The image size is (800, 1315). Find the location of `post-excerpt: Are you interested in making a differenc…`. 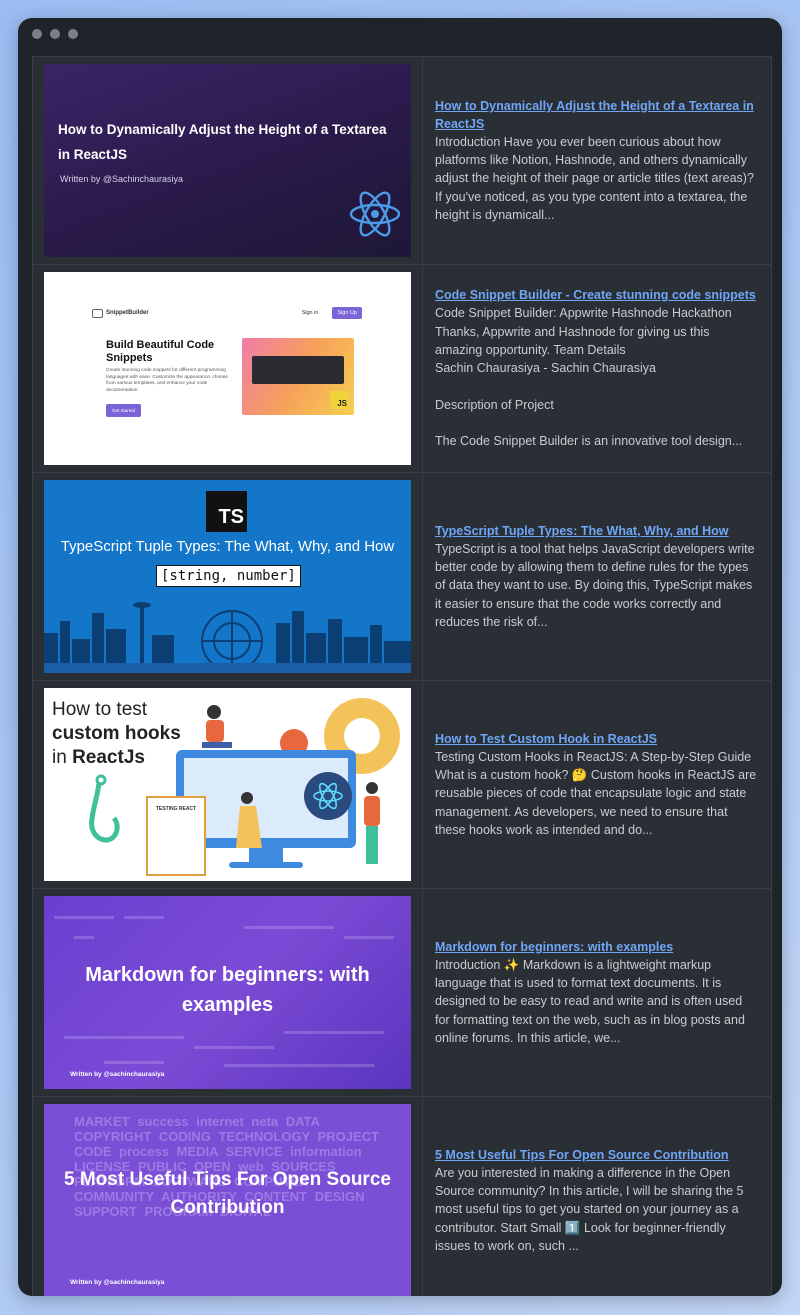

post-excerpt: Are you interested in making a differenc… is located at coordinates (589, 1209).